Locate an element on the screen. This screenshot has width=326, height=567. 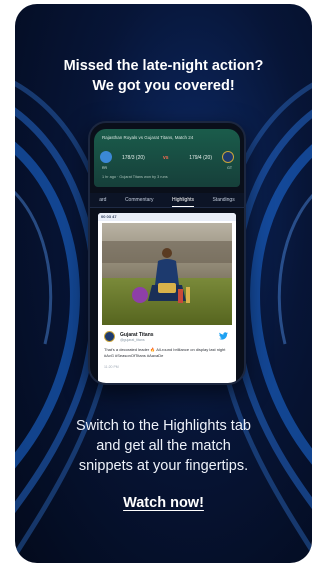
headline-line-2: We got you covered! is located at coordinates (163, 86).